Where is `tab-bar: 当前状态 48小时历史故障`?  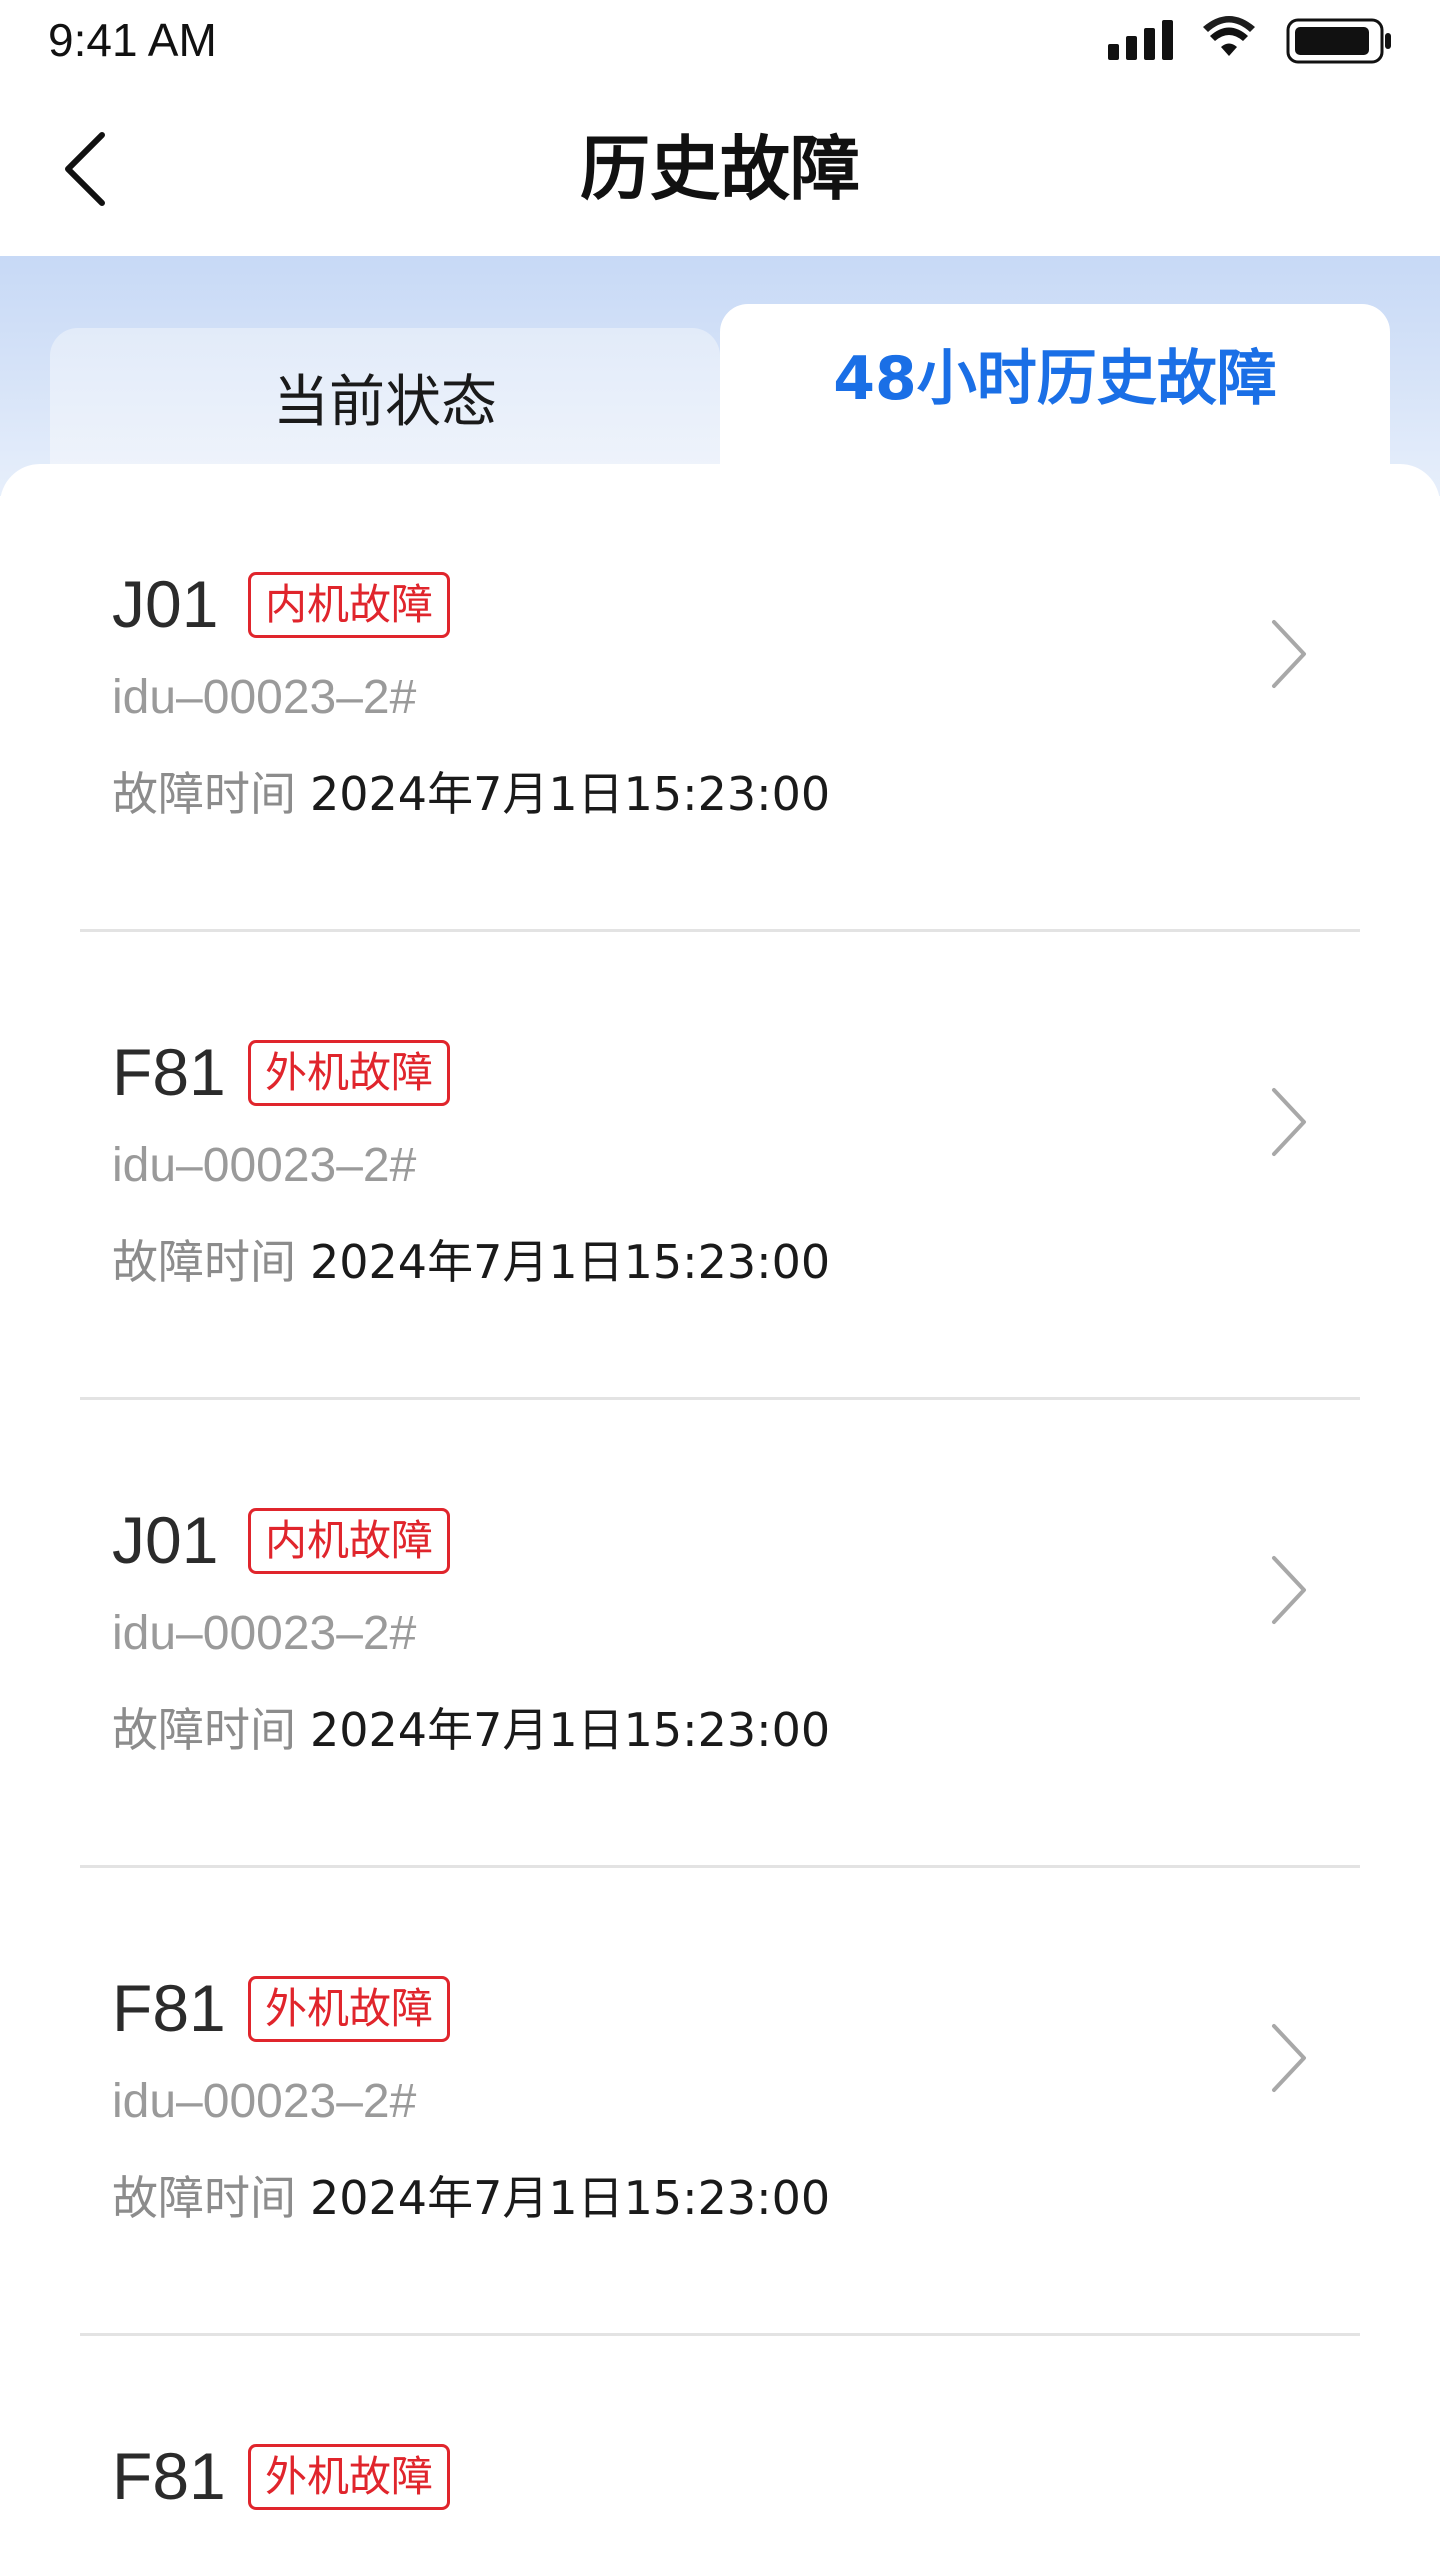
tab-bar: 当前状态 48小时历史故障 is located at coordinates (720, 376).